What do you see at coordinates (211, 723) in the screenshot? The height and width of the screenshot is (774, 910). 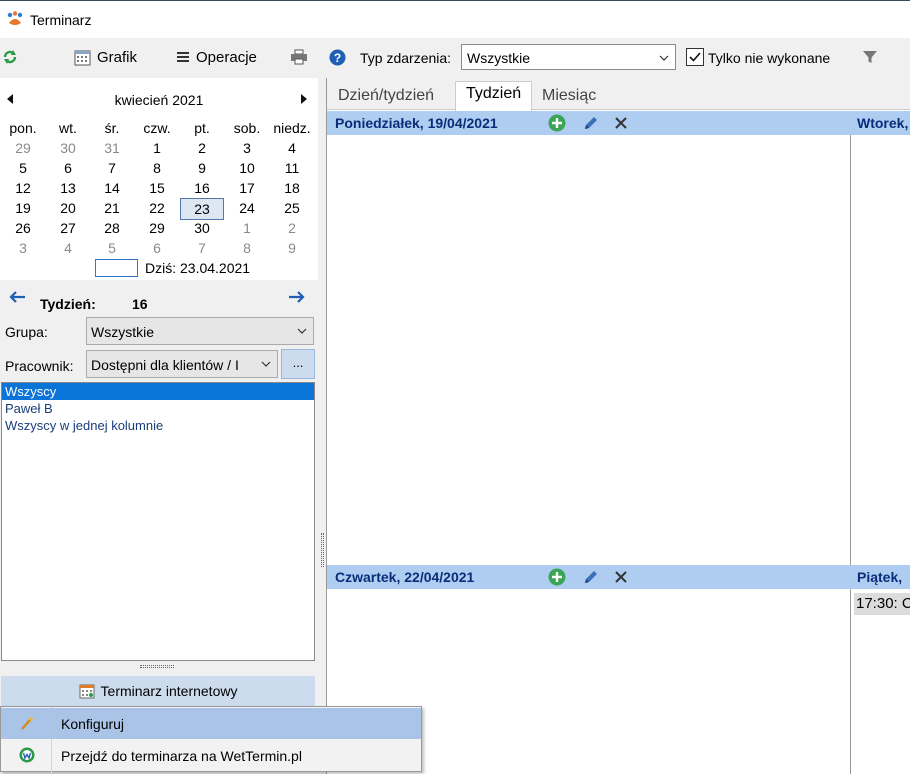 I see `menu-item-configure: Konfiguruj` at bounding box center [211, 723].